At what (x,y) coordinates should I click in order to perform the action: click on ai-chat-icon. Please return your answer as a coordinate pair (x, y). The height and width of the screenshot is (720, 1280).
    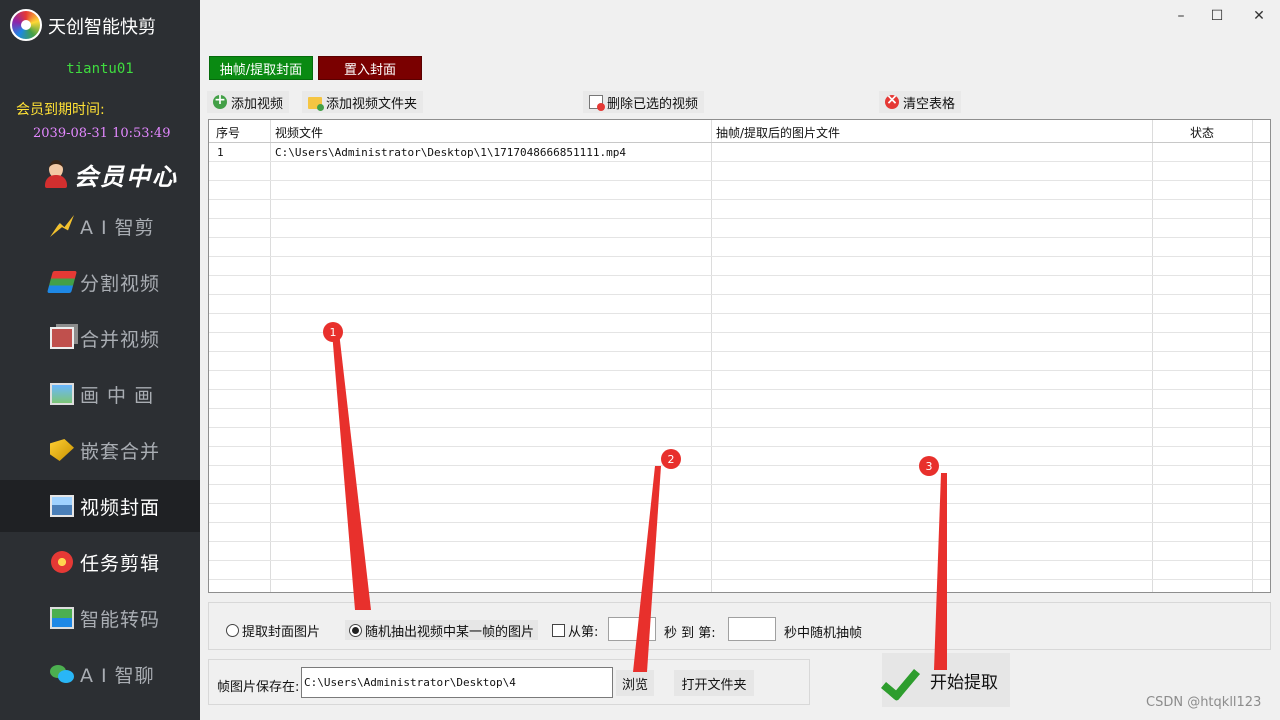
    Looking at the image, I should click on (62, 674).